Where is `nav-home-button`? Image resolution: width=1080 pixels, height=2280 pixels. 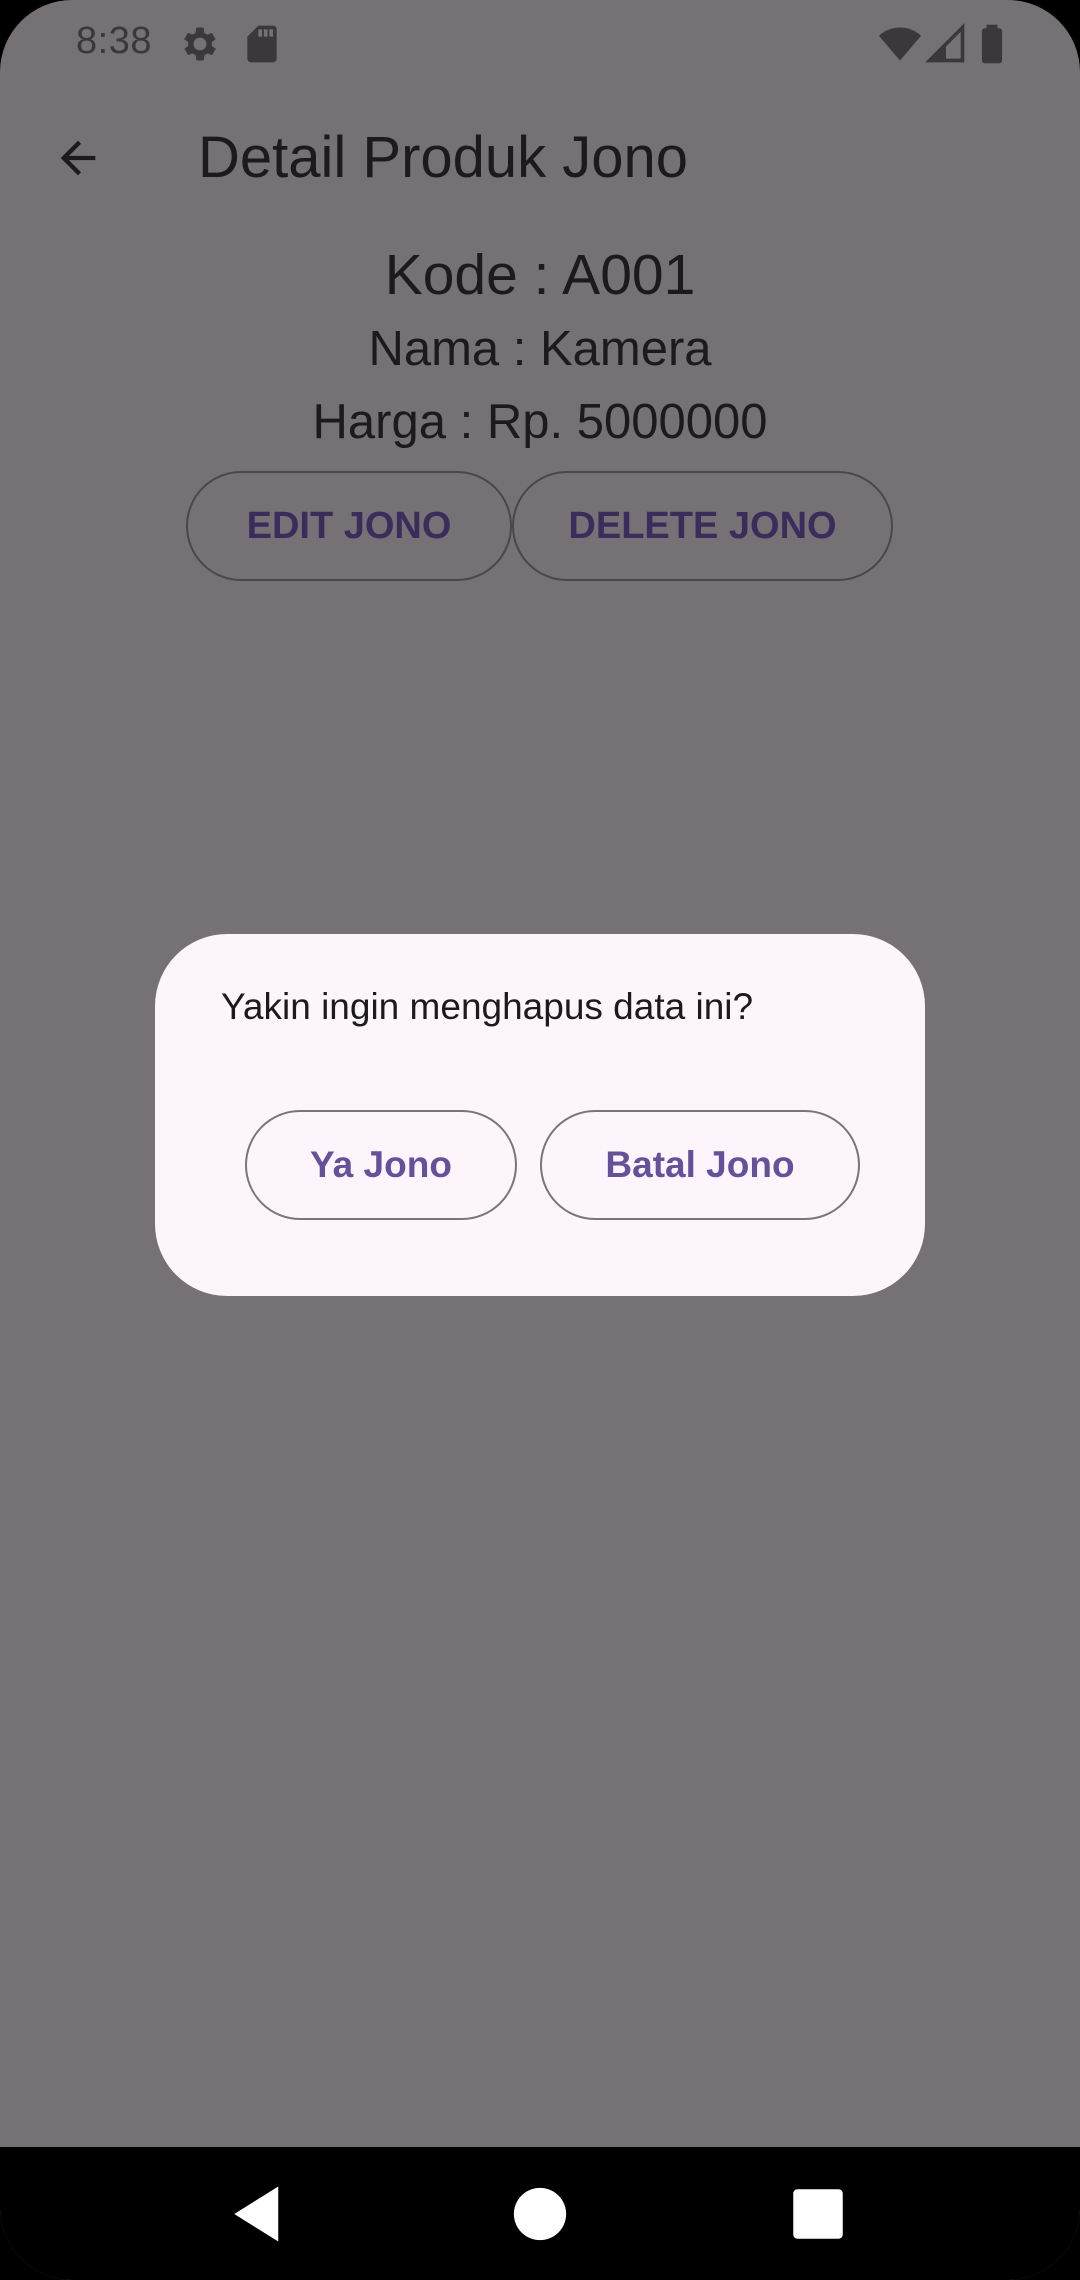
nav-home-button is located at coordinates (540, 2214).